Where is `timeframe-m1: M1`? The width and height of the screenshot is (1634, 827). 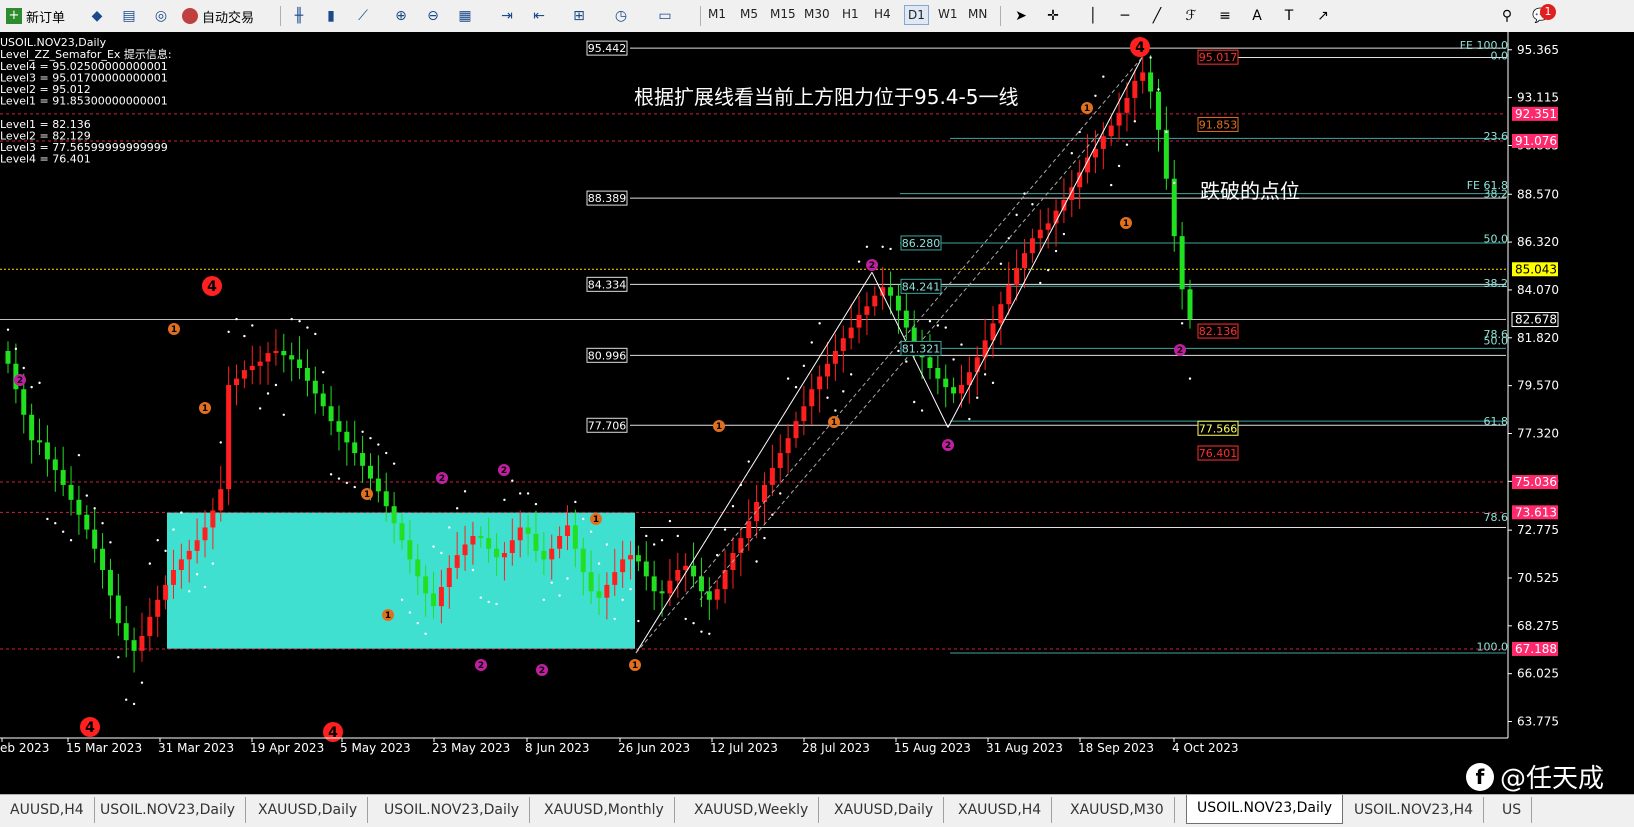 timeframe-m1: M1 is located at coordinates (717, 14).